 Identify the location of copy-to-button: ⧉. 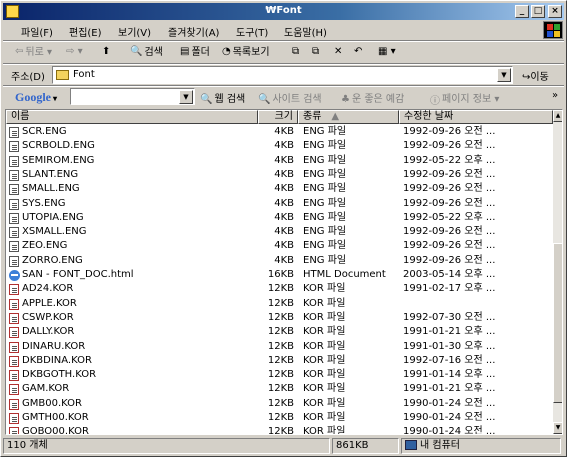
(315, 52).